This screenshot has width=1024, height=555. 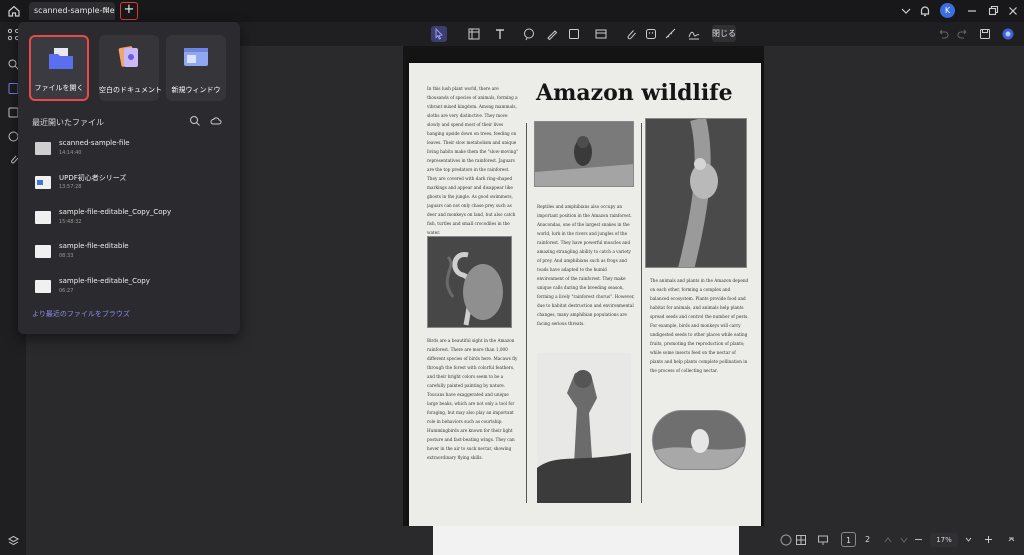 What do you see at coordinates (14, 11) in the screenshot?
I see `home-icon` at bounding box center [14, 11].